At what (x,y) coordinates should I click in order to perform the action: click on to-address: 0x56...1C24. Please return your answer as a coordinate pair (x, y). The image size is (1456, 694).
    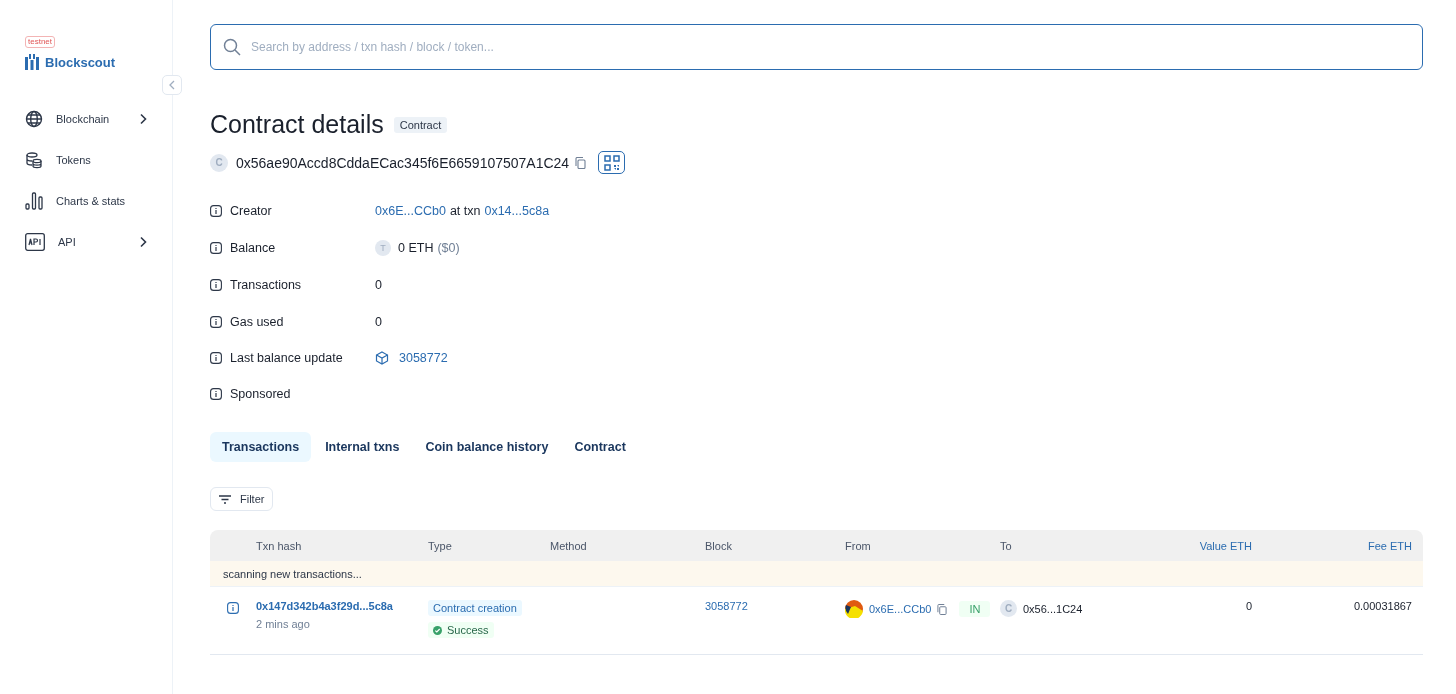
    Looking at the image, I should click on (1053, 608).